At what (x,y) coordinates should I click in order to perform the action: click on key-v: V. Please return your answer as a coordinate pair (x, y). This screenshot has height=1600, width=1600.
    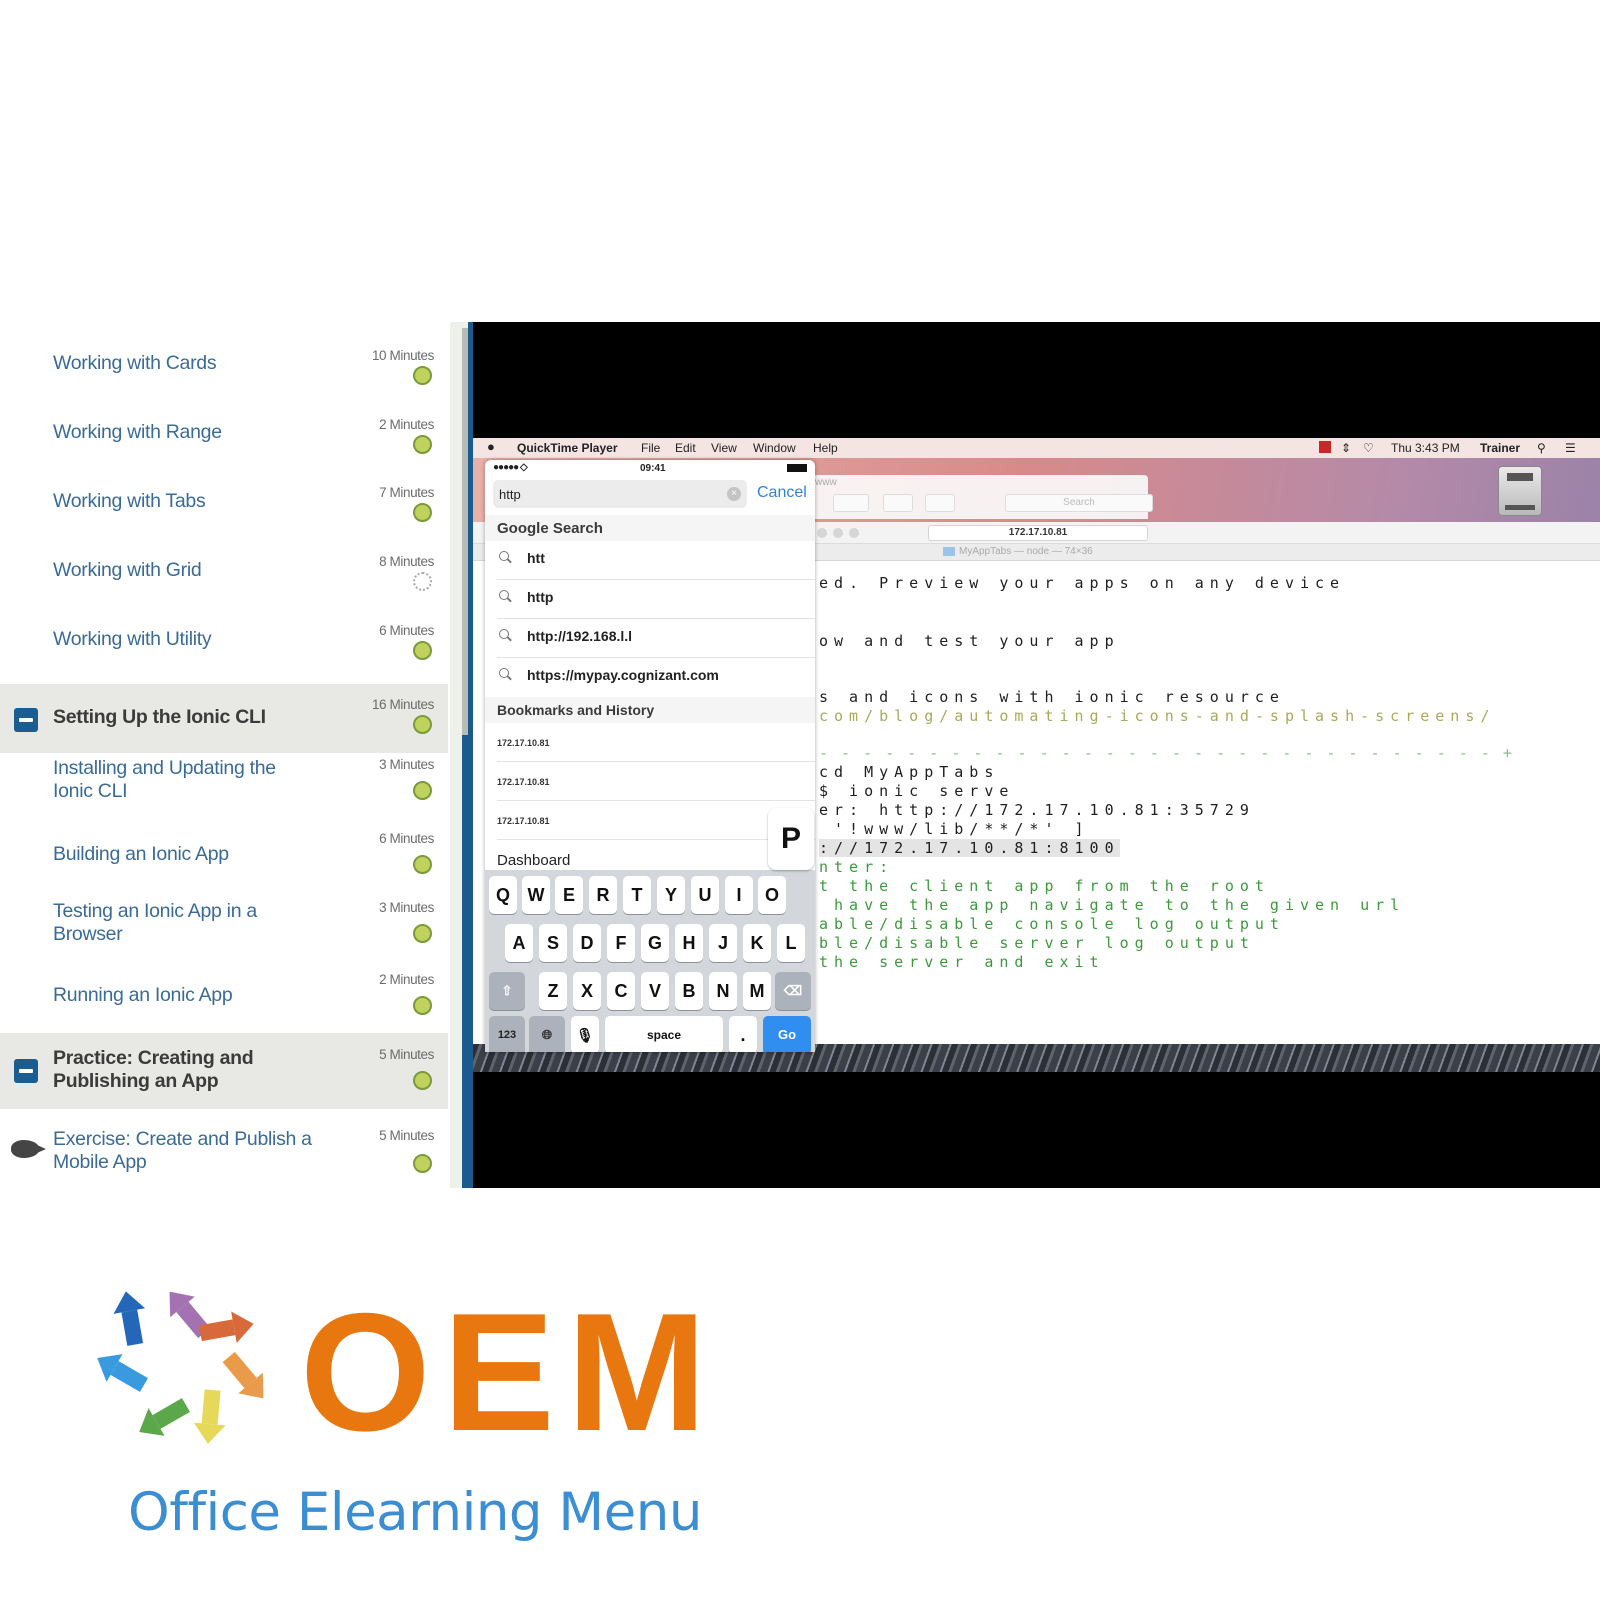
    Looking at the image, I should click on (655, 991).